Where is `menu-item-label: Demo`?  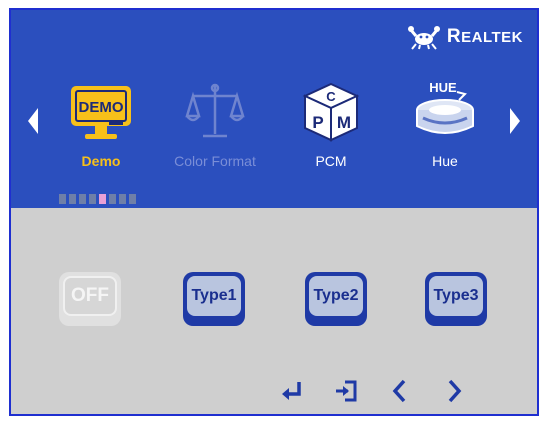
menu-item-label: Demo is located at coordinates (101, 161).